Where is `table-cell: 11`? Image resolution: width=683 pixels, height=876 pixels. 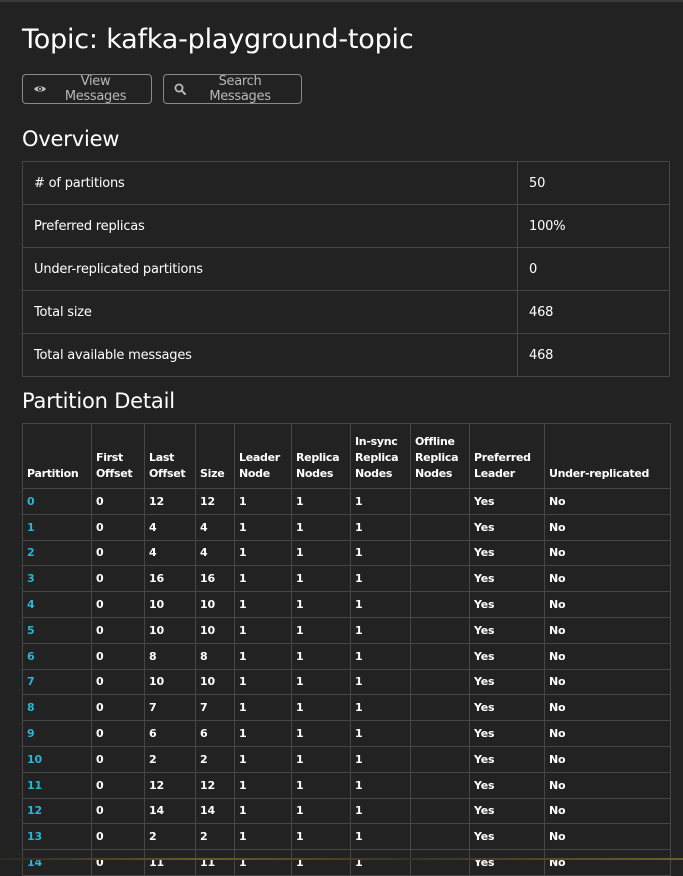
table-cell: 11 is located at coordinates (170, 863).